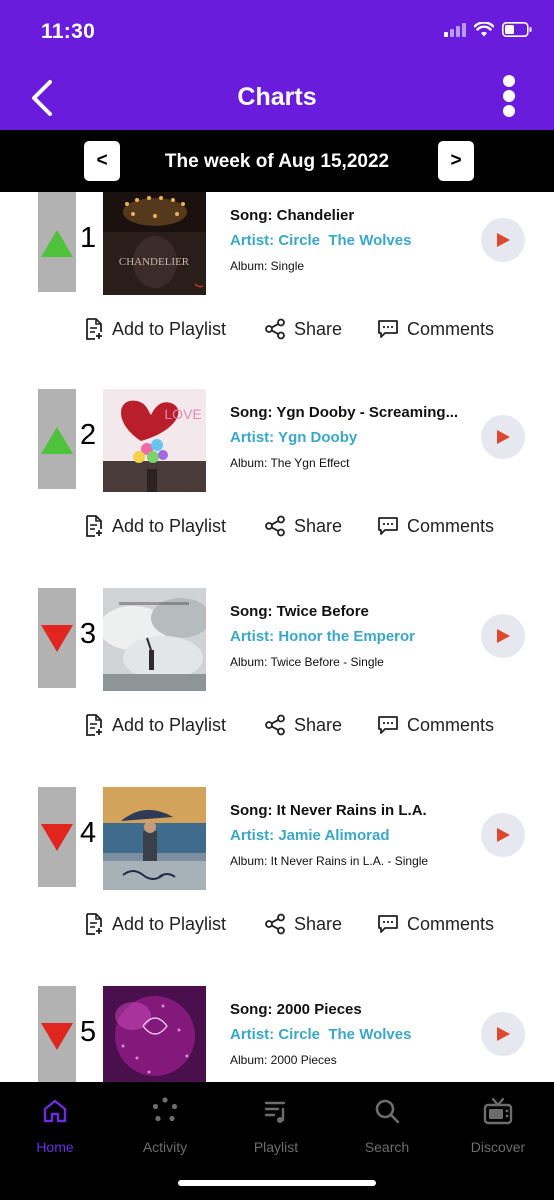 The height and width of the screenshot is (1200, 554). I want to click on previous-week-button: <, so click(102, 161).